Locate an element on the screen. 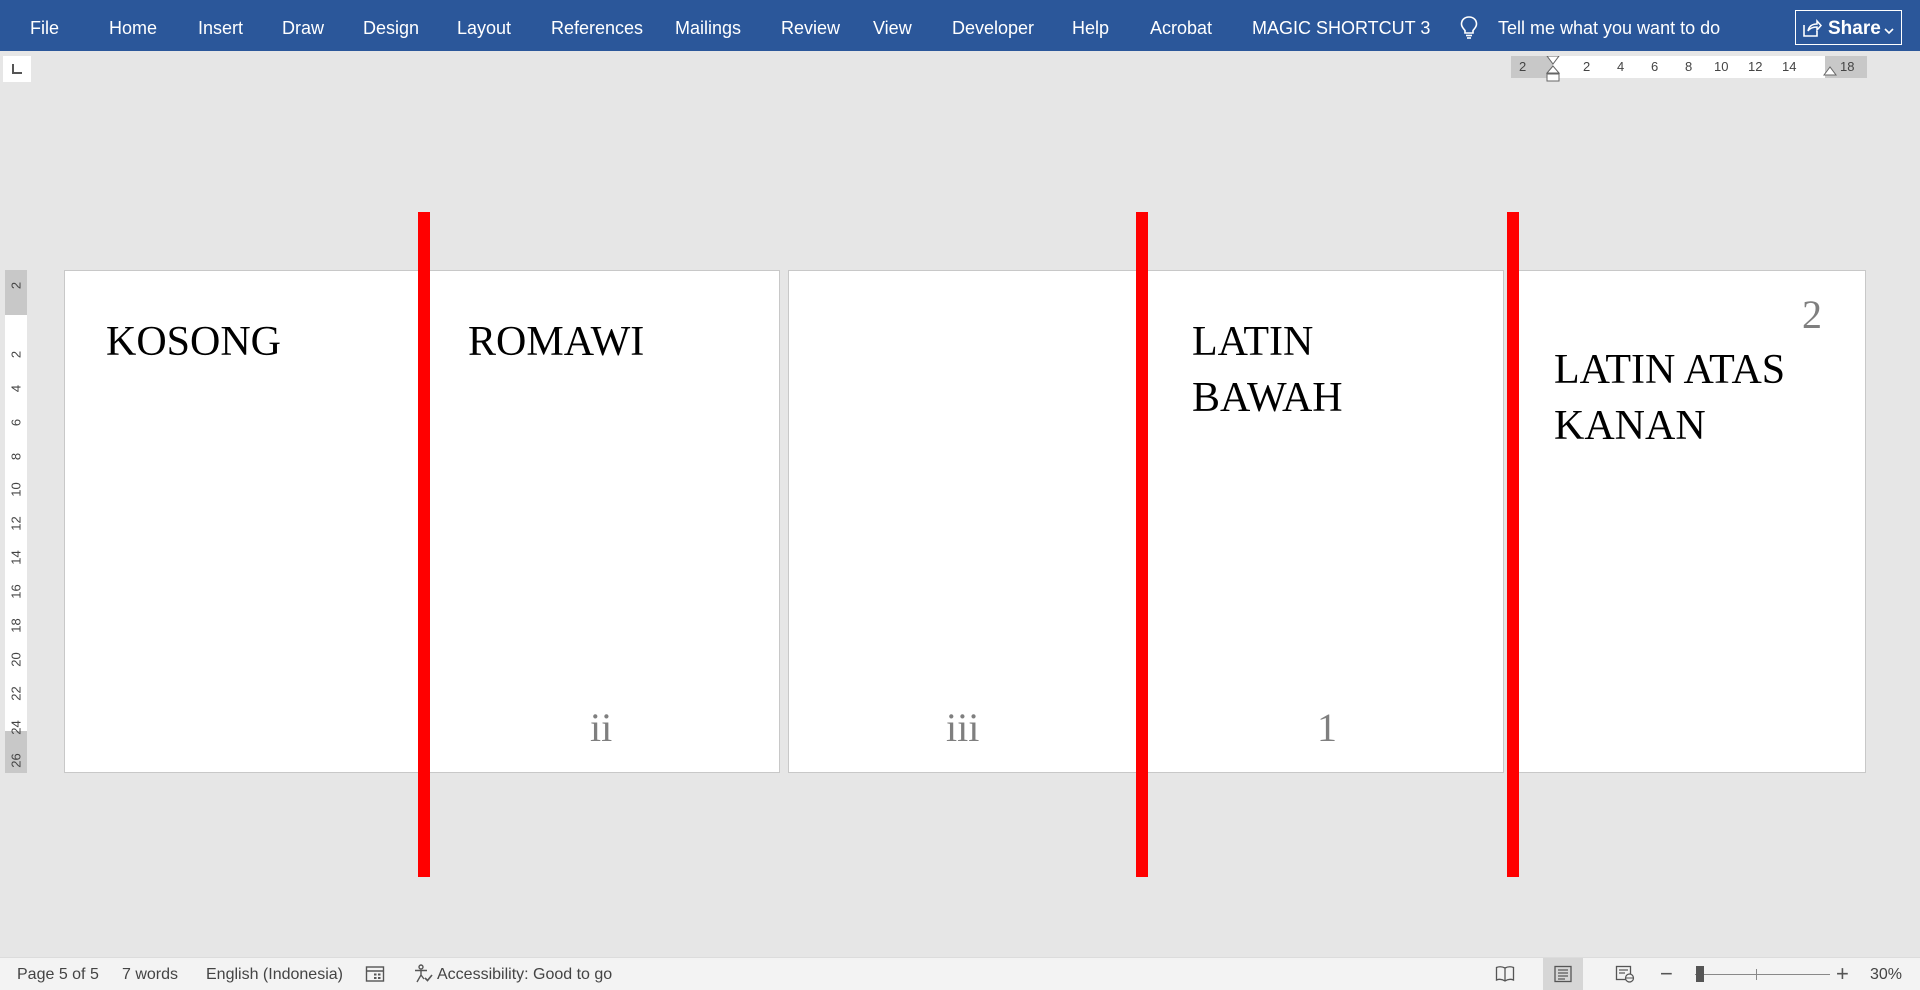 This screenshot has height=990, width=1920. page-heading: BAWAH is located at coordinates (1267, 398).